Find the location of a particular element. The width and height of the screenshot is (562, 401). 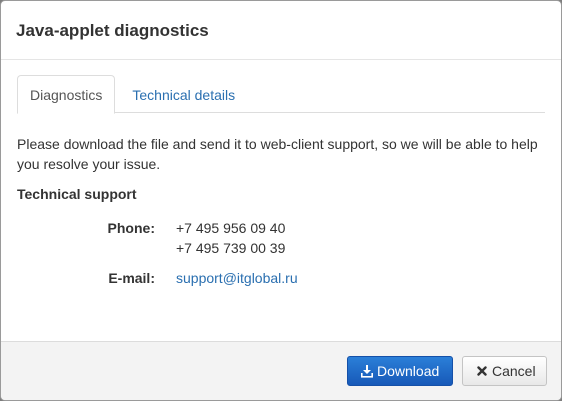

technical-support-heading: Technical support is located at coordinates (77, 194).